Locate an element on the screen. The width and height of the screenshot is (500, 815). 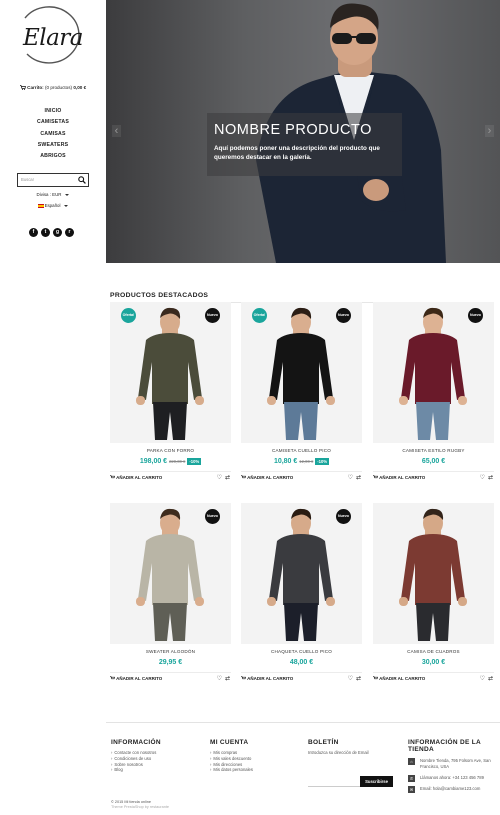
nav-item-inicio: INICIO is located at coordinates (53, 111).